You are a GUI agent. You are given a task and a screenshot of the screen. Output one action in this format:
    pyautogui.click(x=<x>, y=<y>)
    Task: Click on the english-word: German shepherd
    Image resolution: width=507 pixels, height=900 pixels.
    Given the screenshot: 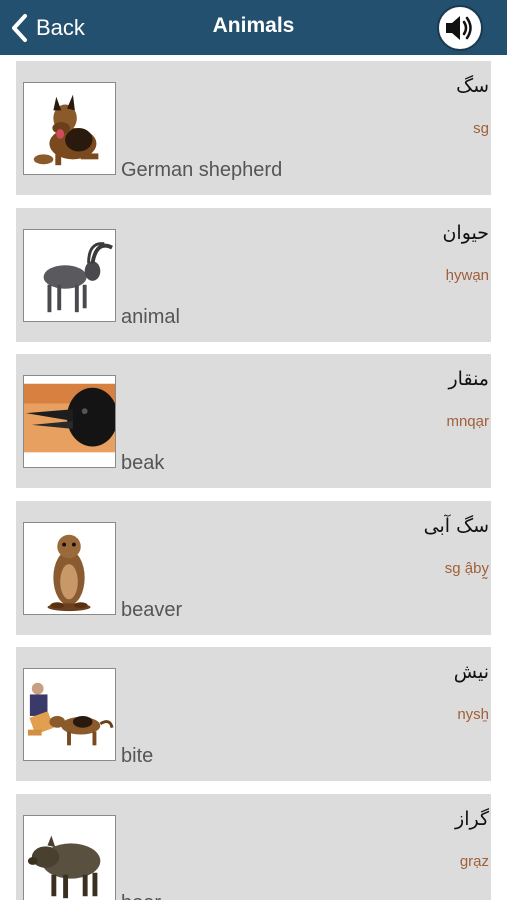 What is the action you would take?
    pyautogui.click(x=202, y=170)
    